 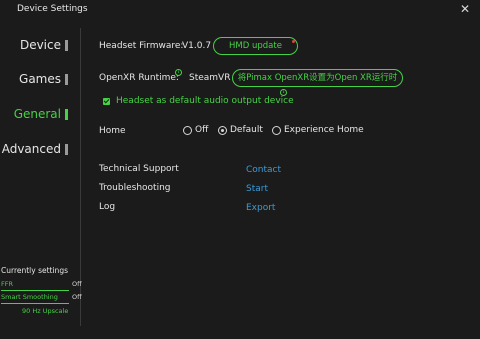 I want to click on current-setting-row: FFR Off, so click(x=42, y=284).